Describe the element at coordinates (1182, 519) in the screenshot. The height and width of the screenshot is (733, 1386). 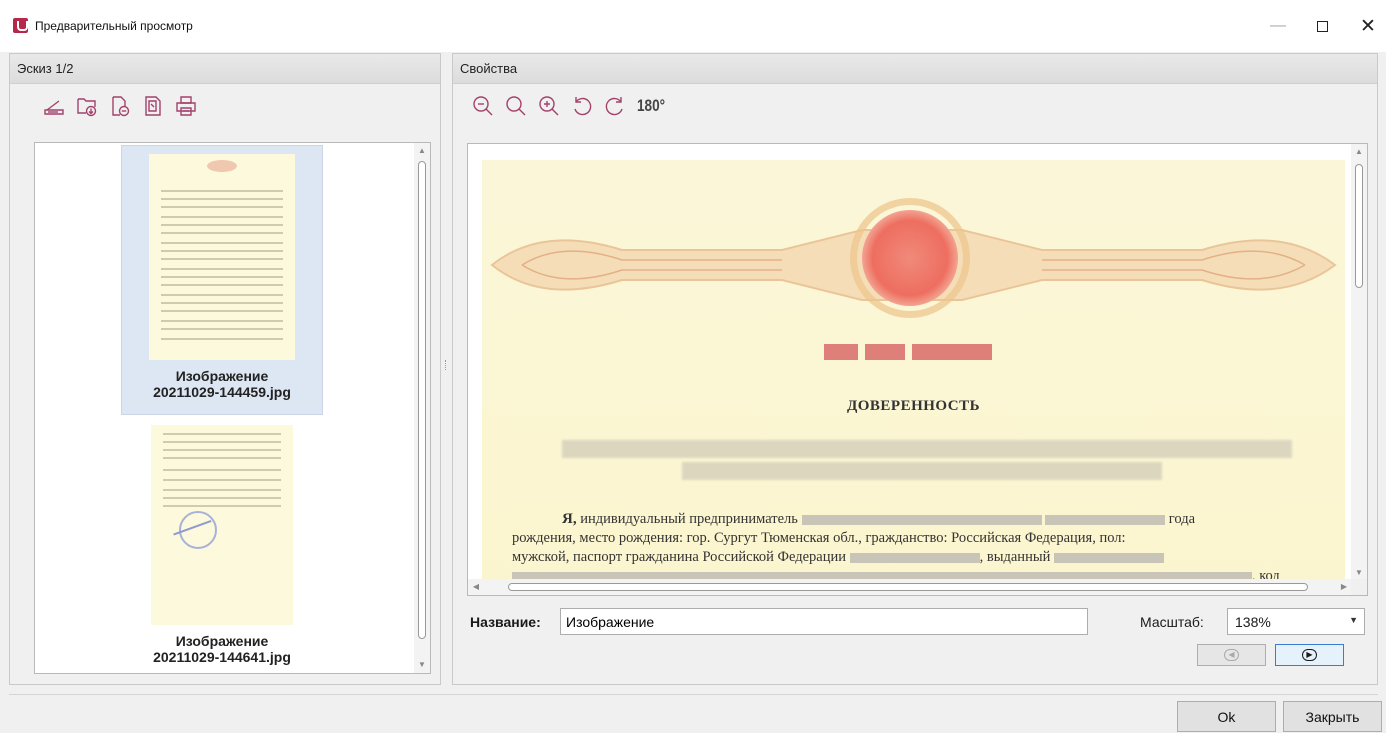
I see `doc-line1-end: года` at that location.